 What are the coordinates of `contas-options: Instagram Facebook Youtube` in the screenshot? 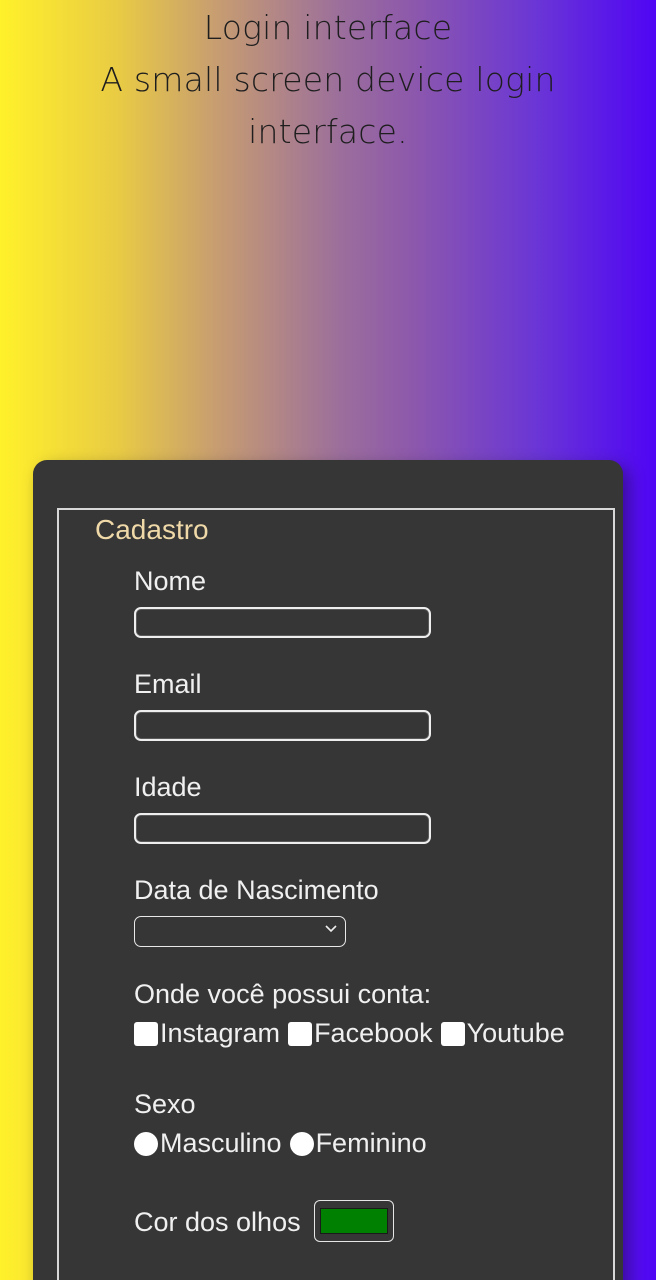 It's located at (353, 1033).